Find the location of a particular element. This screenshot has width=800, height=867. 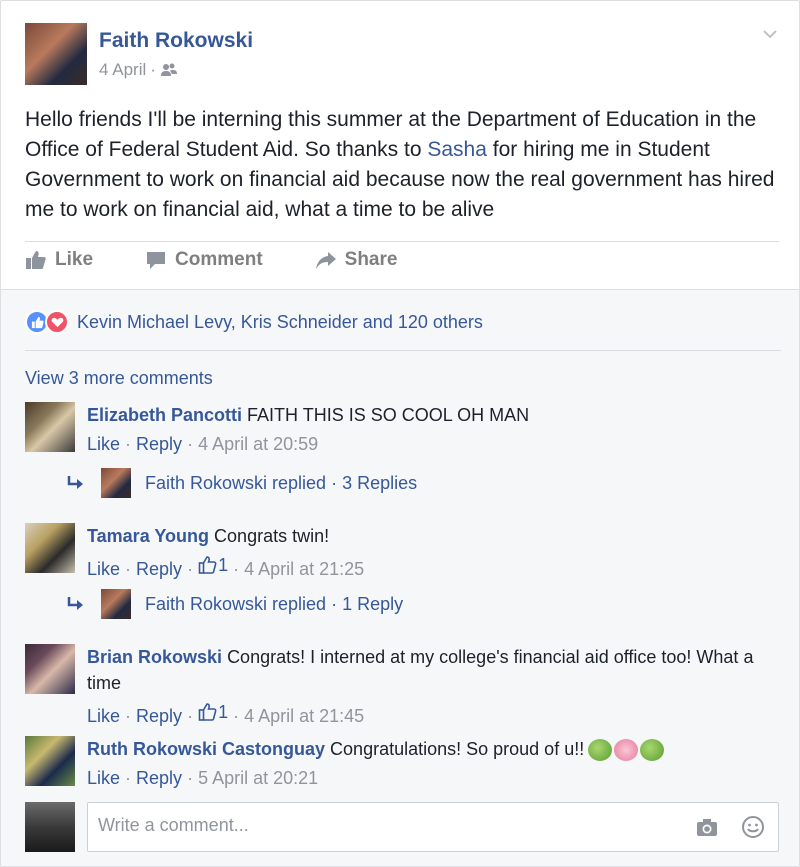

comment-links: Like · Reply · 1 · 4 April at 21:45 is located at coordinates (226, 713).